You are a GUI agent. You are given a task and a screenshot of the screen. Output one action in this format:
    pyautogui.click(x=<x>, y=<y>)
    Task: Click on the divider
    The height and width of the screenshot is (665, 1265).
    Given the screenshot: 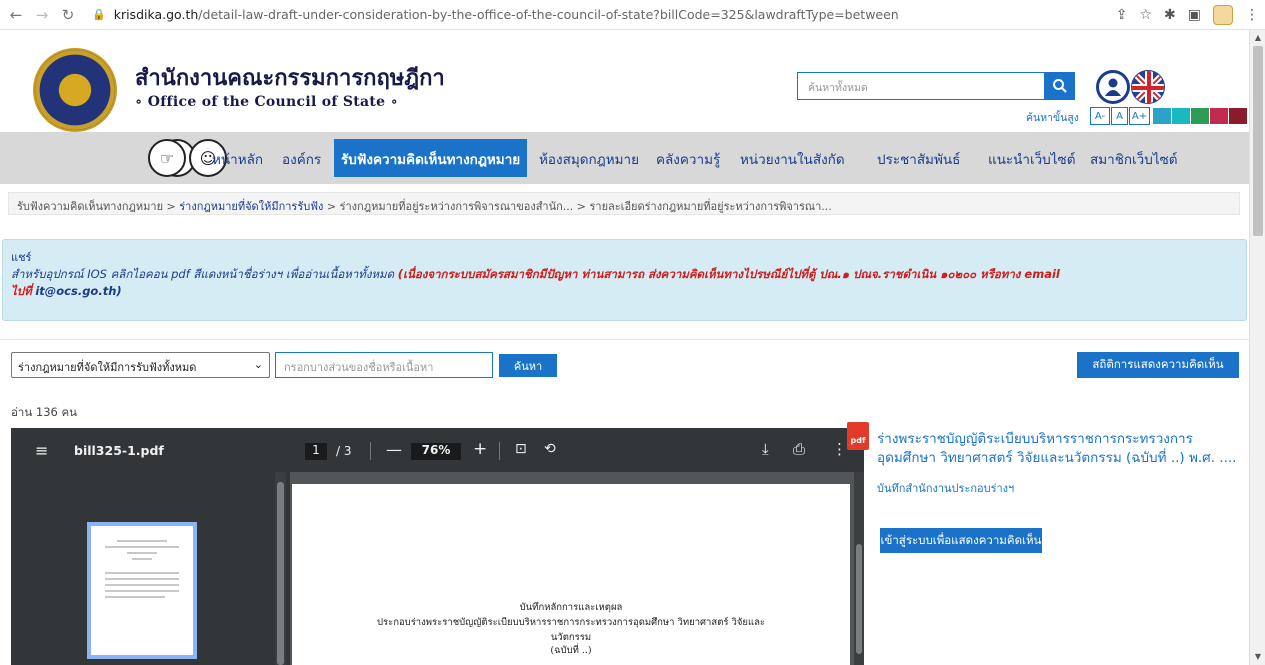 What is the action you would take?
    pyautogui.click(x=624, y=339)
    